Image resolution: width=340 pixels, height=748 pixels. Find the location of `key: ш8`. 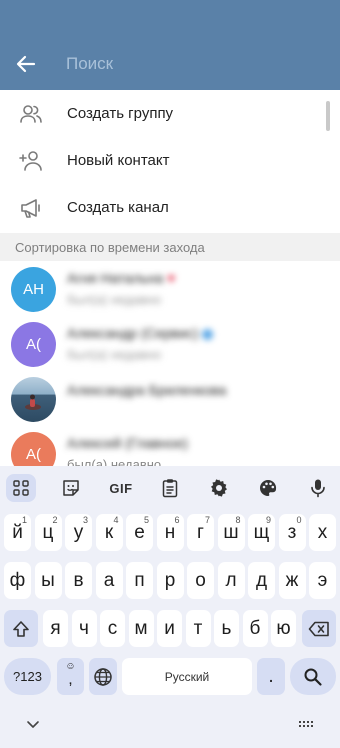

key: ш8 is located at coordinates (231, 532).